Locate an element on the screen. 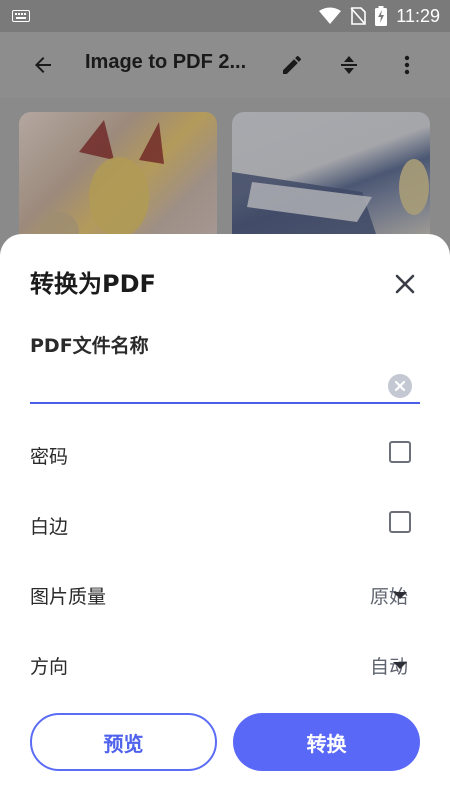  white-border-checkbox is located at coordinates (400, 522).